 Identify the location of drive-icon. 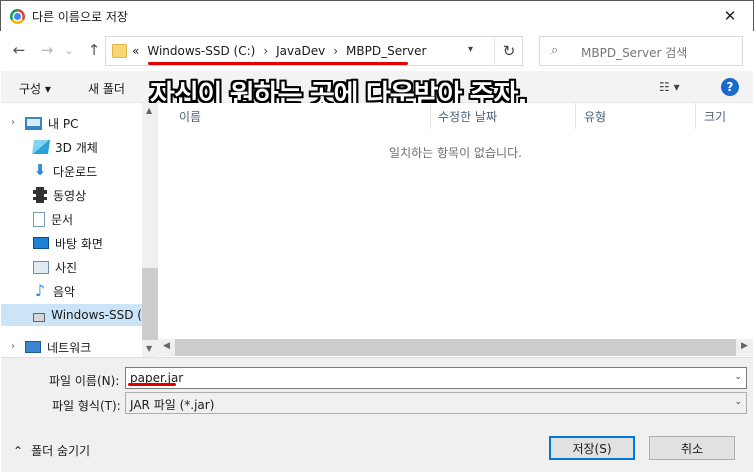
(39, 317).